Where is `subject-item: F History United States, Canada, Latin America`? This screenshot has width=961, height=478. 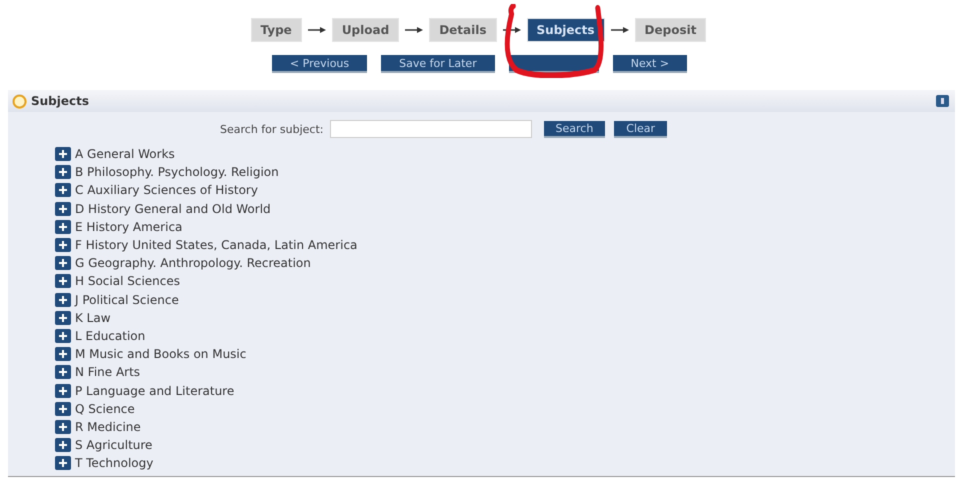
subject-item: F History United States, Canada, Latin America is located at coordinates (216, 245).